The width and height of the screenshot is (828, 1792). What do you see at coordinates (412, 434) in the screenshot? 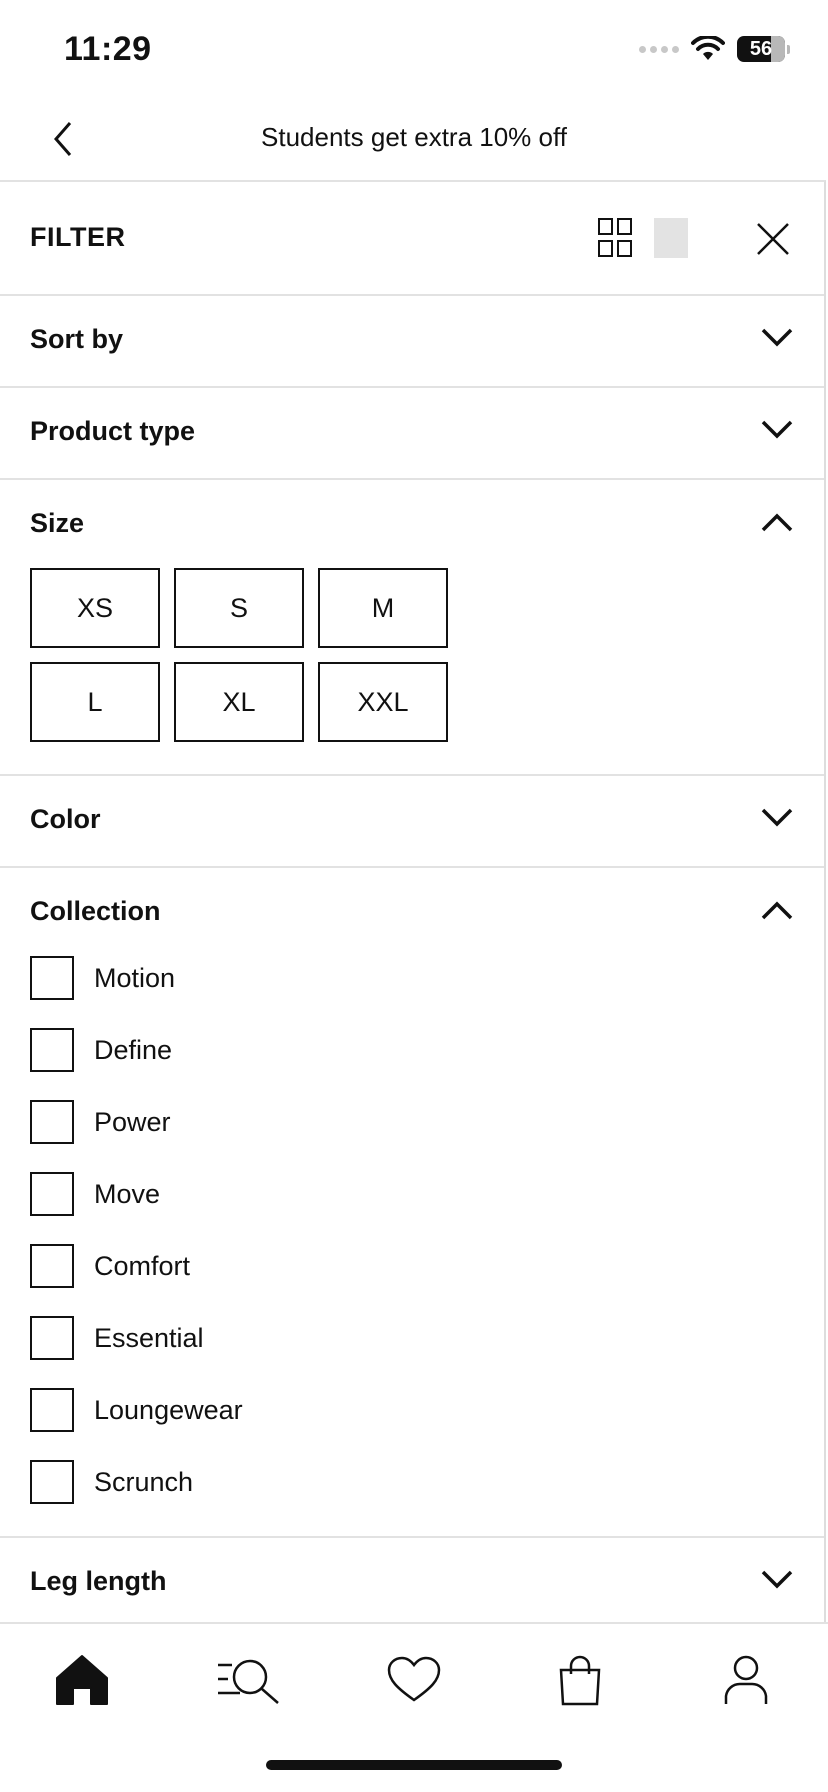
I see `product-type-row: Product type` at bounding box center [412, 434].